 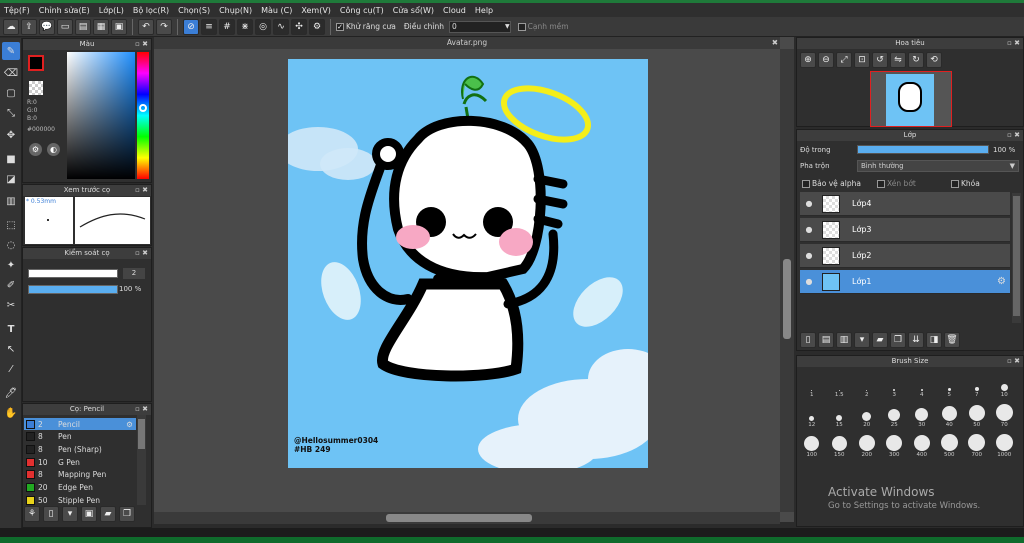 I want to click on operation-tool-icon: ↖, so click(x=11, y=349).